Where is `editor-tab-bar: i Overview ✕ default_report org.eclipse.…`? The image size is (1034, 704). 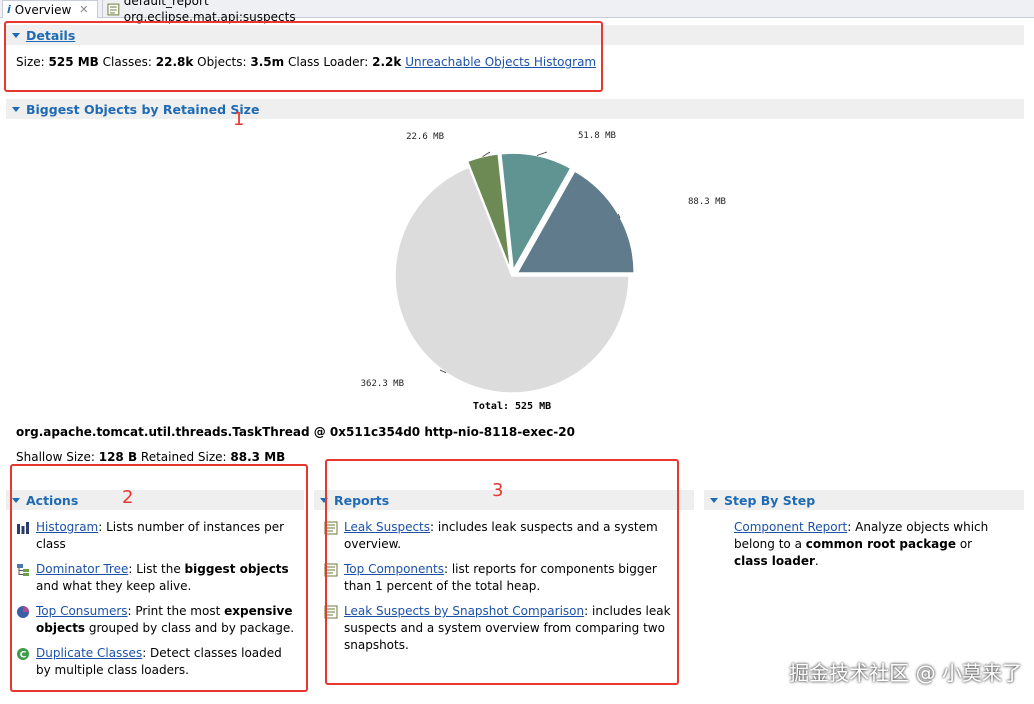 editor-tab-bar: i Overview ✕ default_report org.eclipse.… is located at coordinates (517, 12).